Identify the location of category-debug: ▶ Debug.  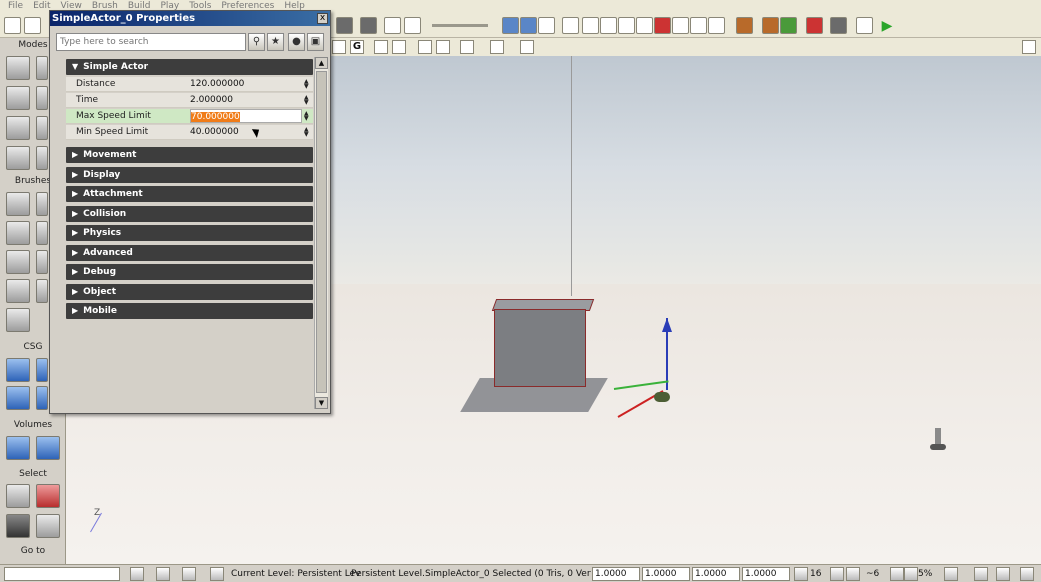
(189, 272).